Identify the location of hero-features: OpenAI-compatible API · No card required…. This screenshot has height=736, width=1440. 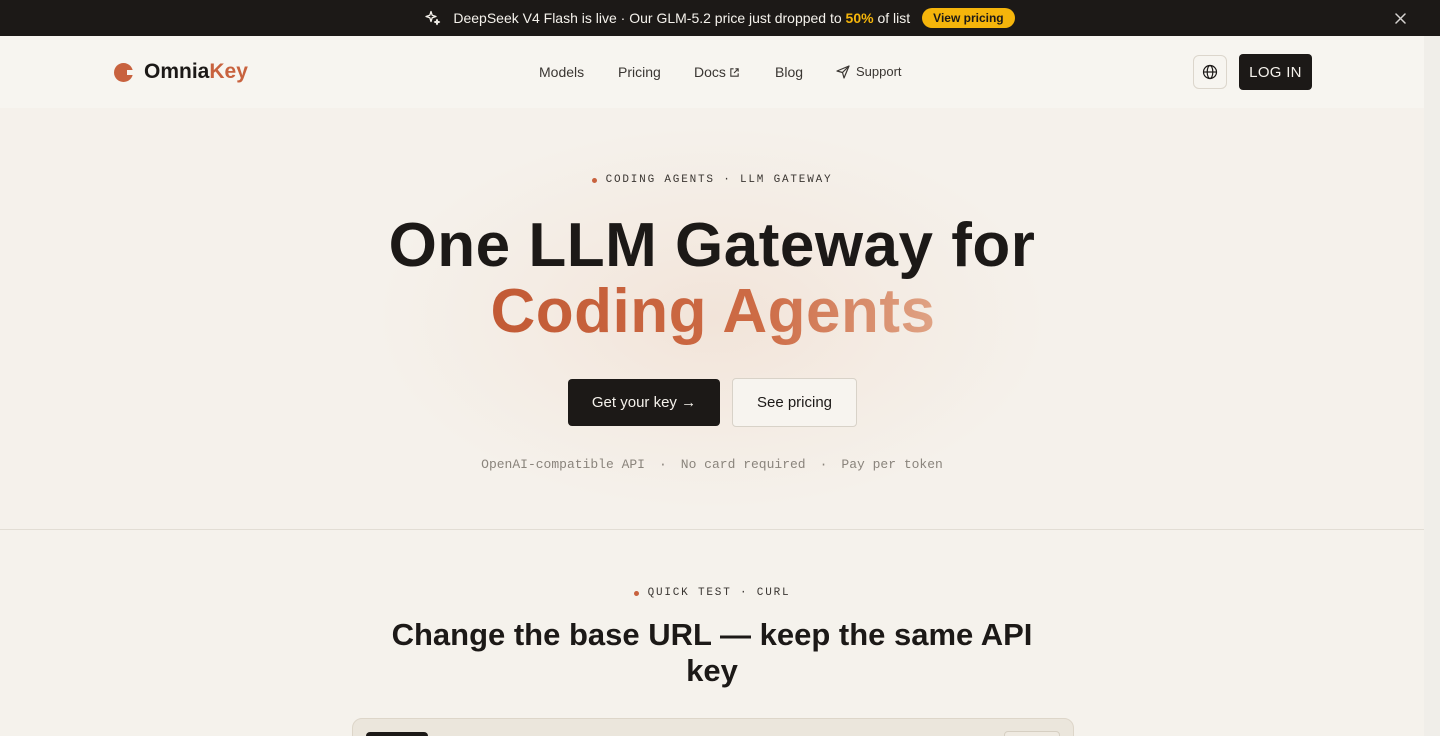
(712, 464).